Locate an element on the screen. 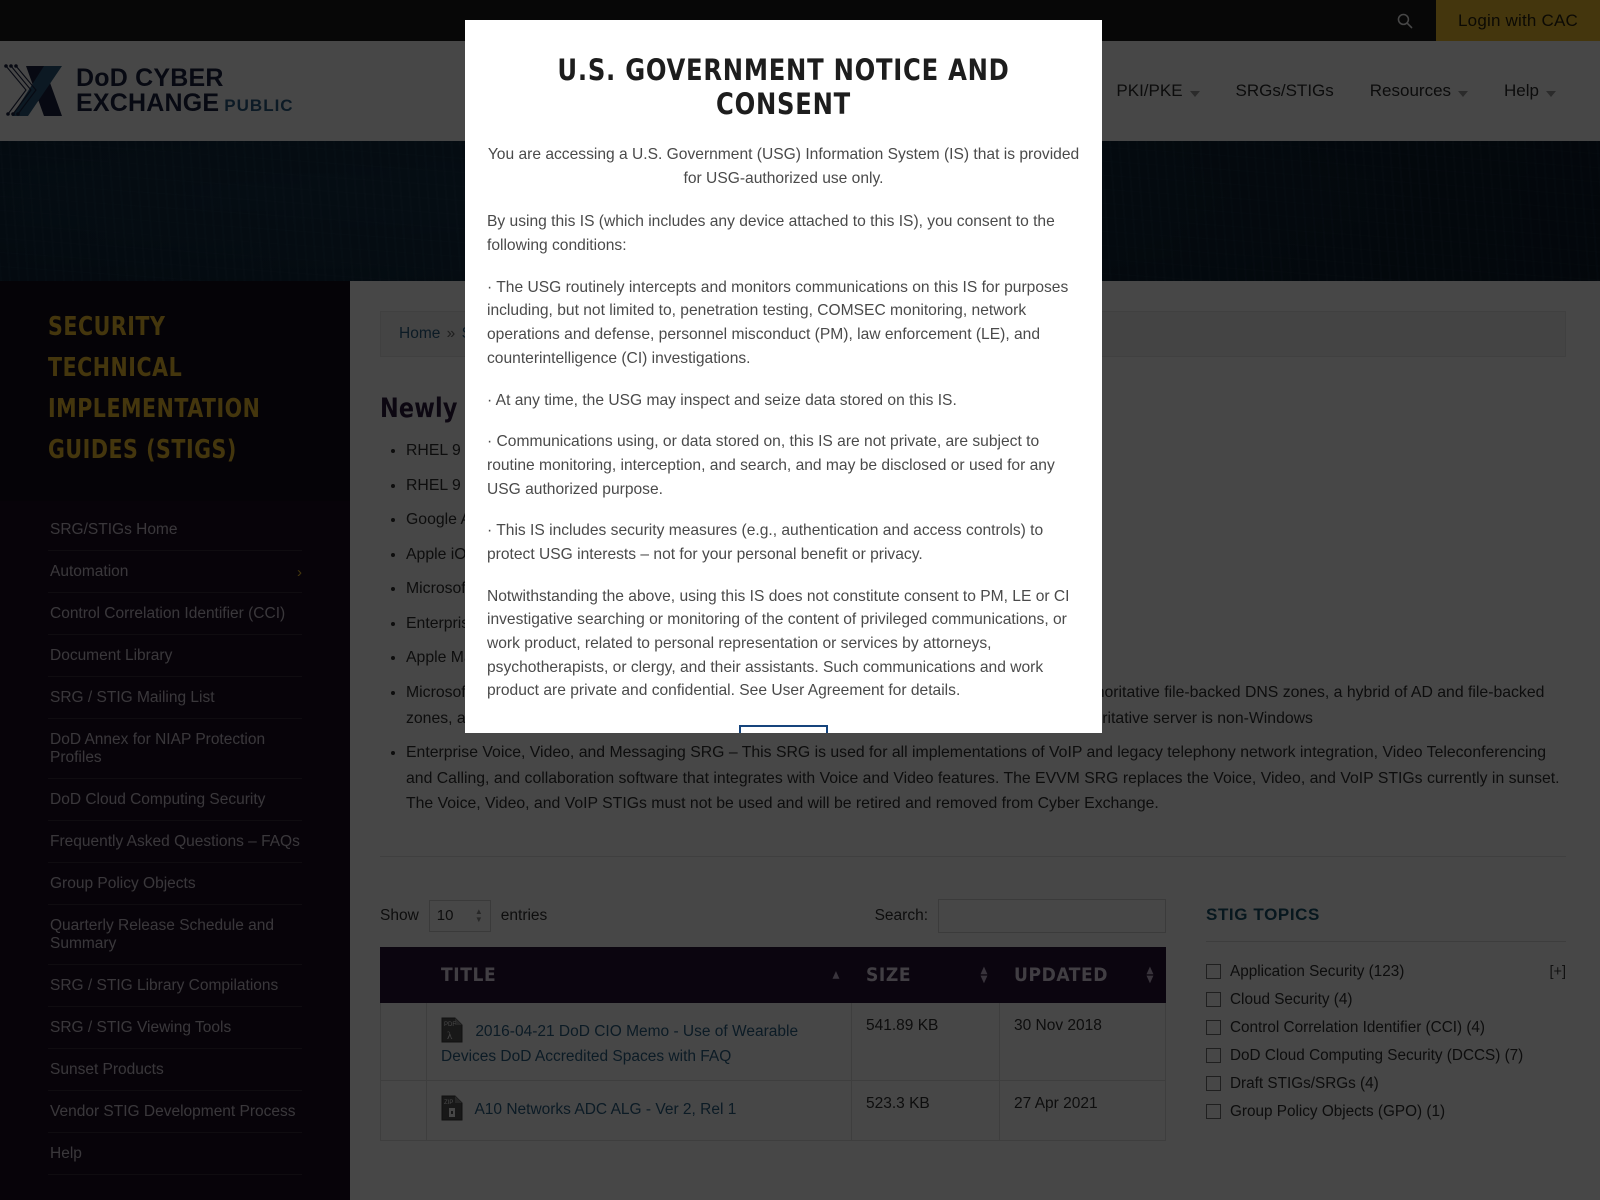  modal-actions: OK is located at coordinates (783, 729).